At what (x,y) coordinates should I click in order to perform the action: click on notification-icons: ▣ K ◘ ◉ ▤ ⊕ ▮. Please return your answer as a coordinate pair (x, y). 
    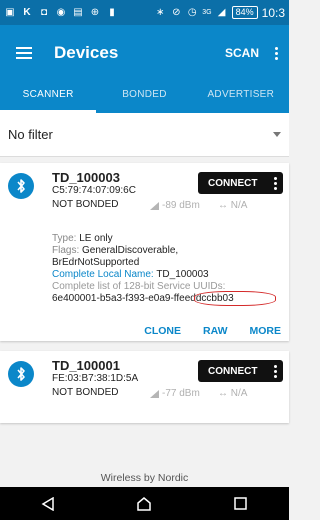
    Looking at the image, I should click on (61, 13).